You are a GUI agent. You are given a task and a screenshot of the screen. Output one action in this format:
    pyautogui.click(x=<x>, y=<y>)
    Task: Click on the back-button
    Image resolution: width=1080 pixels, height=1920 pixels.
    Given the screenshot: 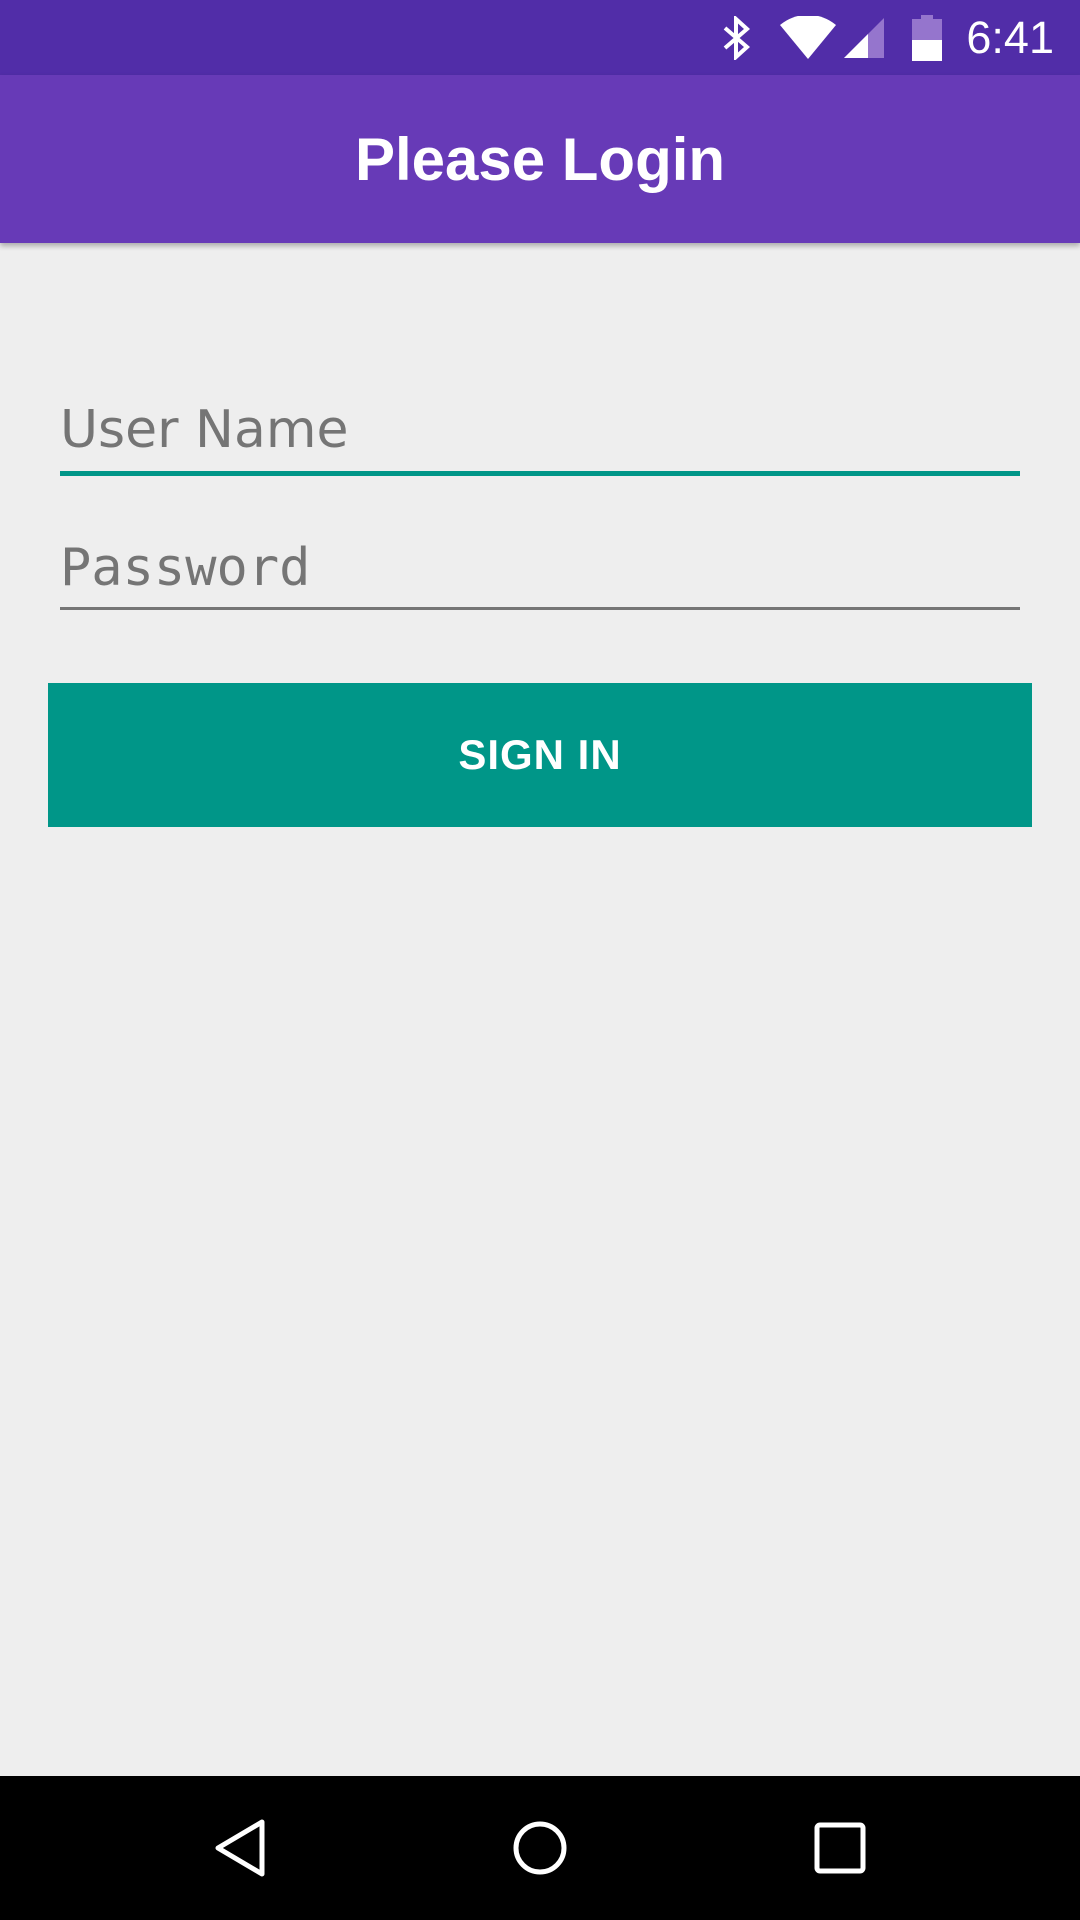 What is the action you would take?
    pyautogui.click(x=240, y=1848)
    